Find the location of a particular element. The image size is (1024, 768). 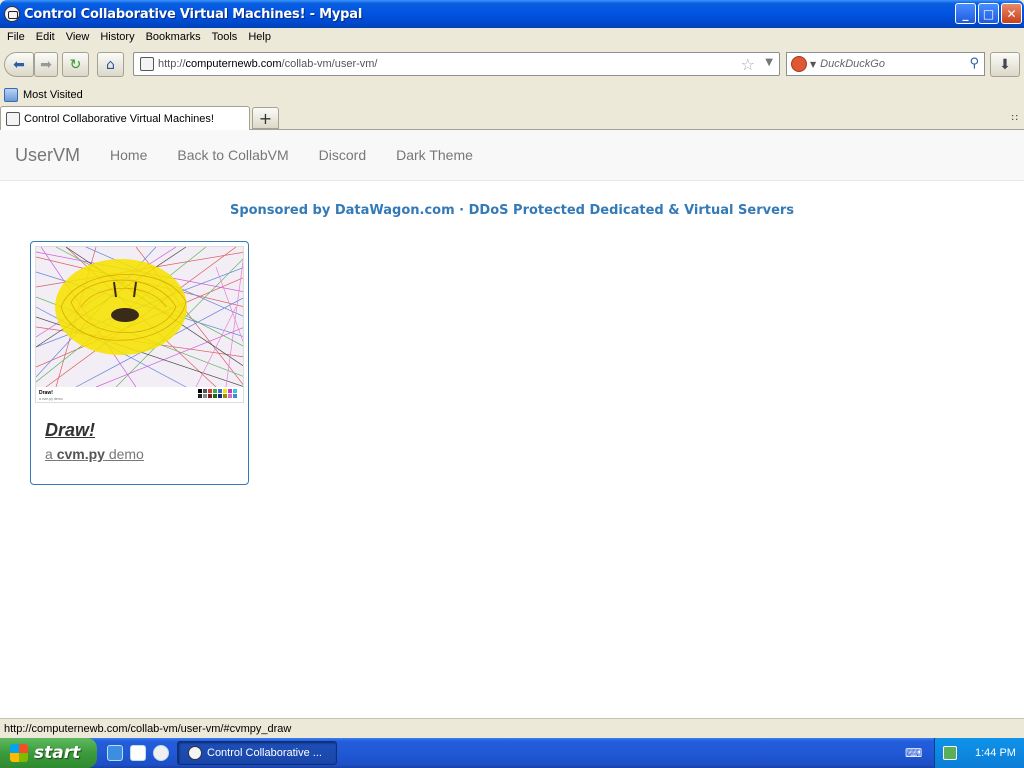

download-arrow-icon: ⬇ is located at coordinates (1005, 64).